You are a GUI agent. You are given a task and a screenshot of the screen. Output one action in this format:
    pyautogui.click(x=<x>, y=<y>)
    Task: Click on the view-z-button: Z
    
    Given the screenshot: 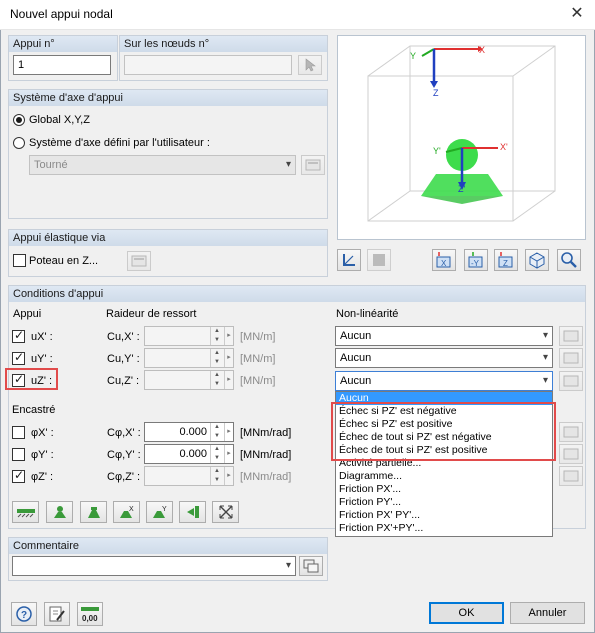 What is the action you would take?
    pyautogui.click(x=506, y=260)
    